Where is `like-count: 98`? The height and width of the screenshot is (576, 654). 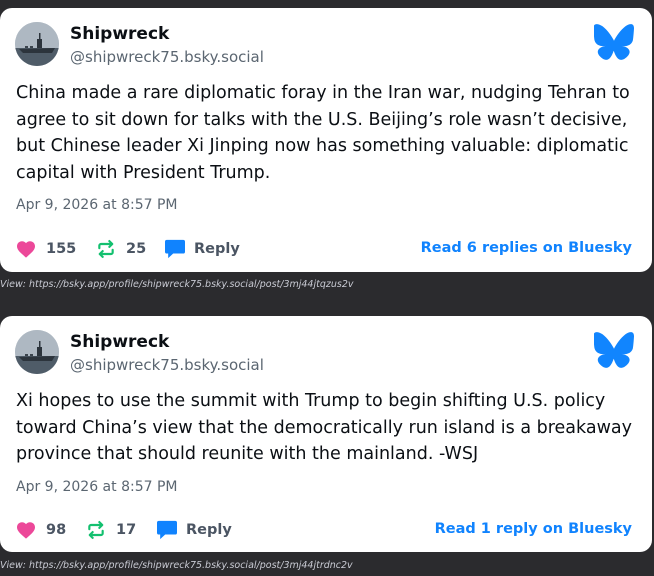 like-count: 98 is located at coordinates (56, 530).